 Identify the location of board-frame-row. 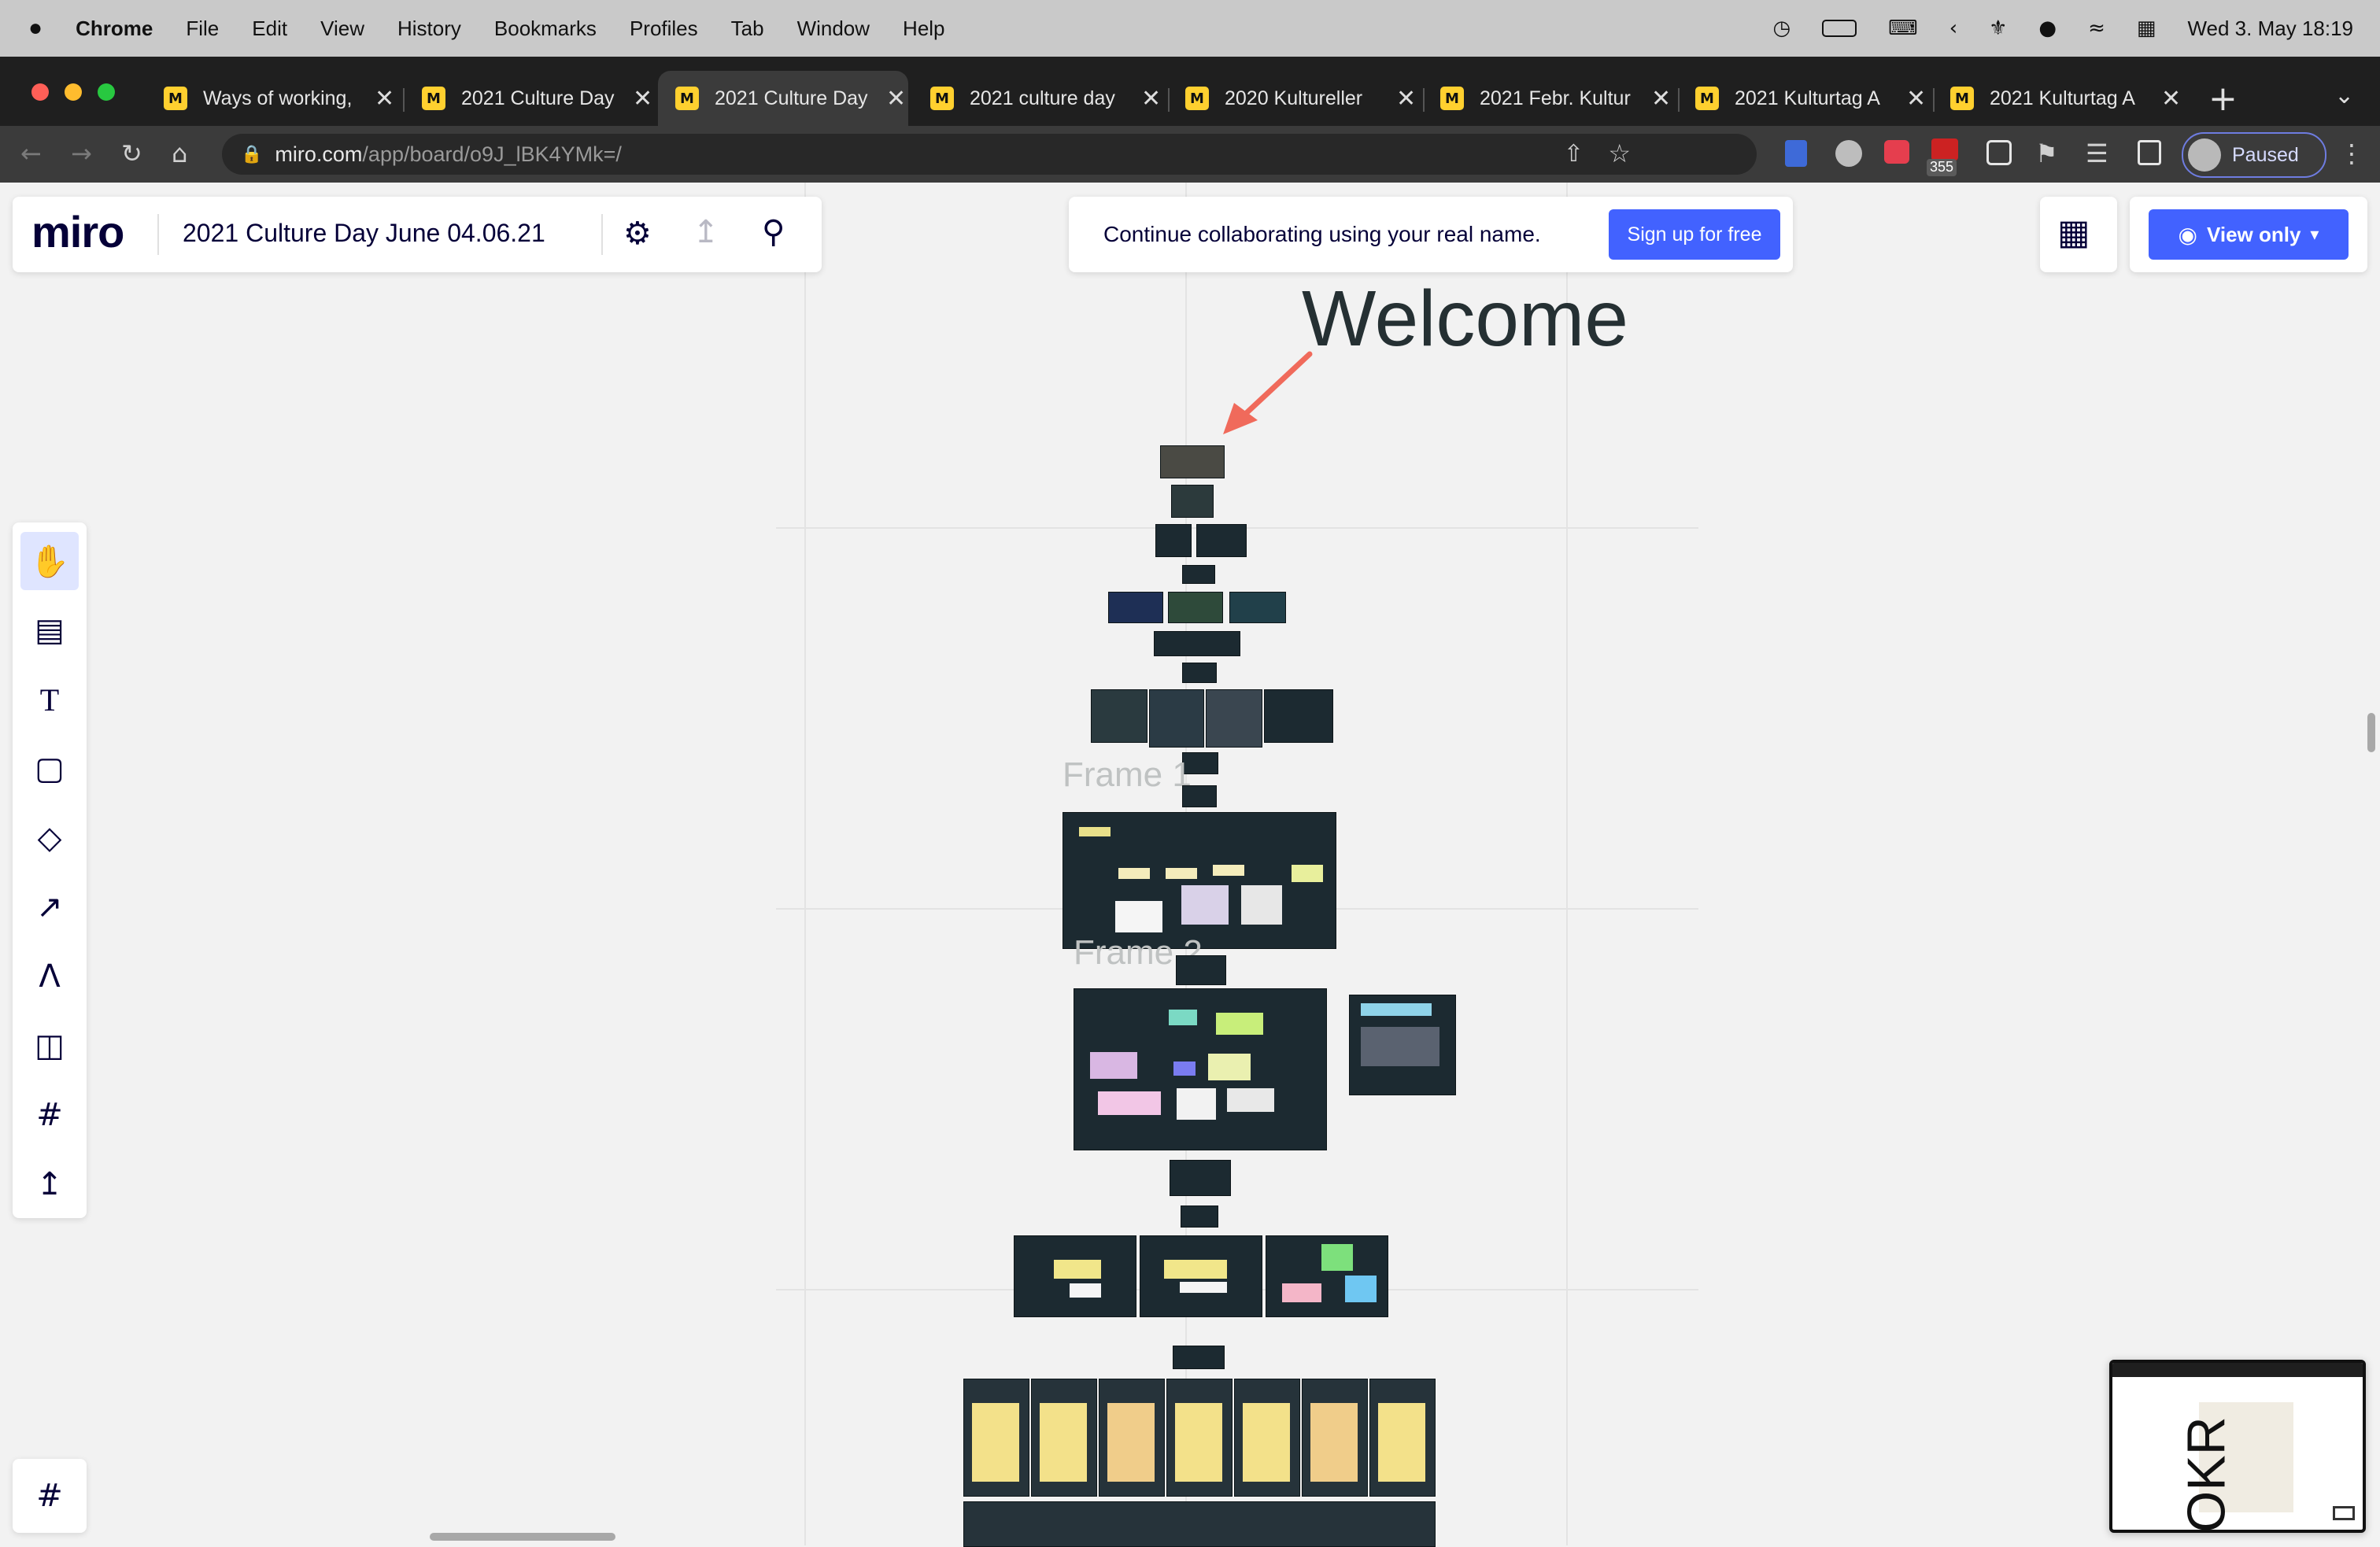
(1199, 1524).